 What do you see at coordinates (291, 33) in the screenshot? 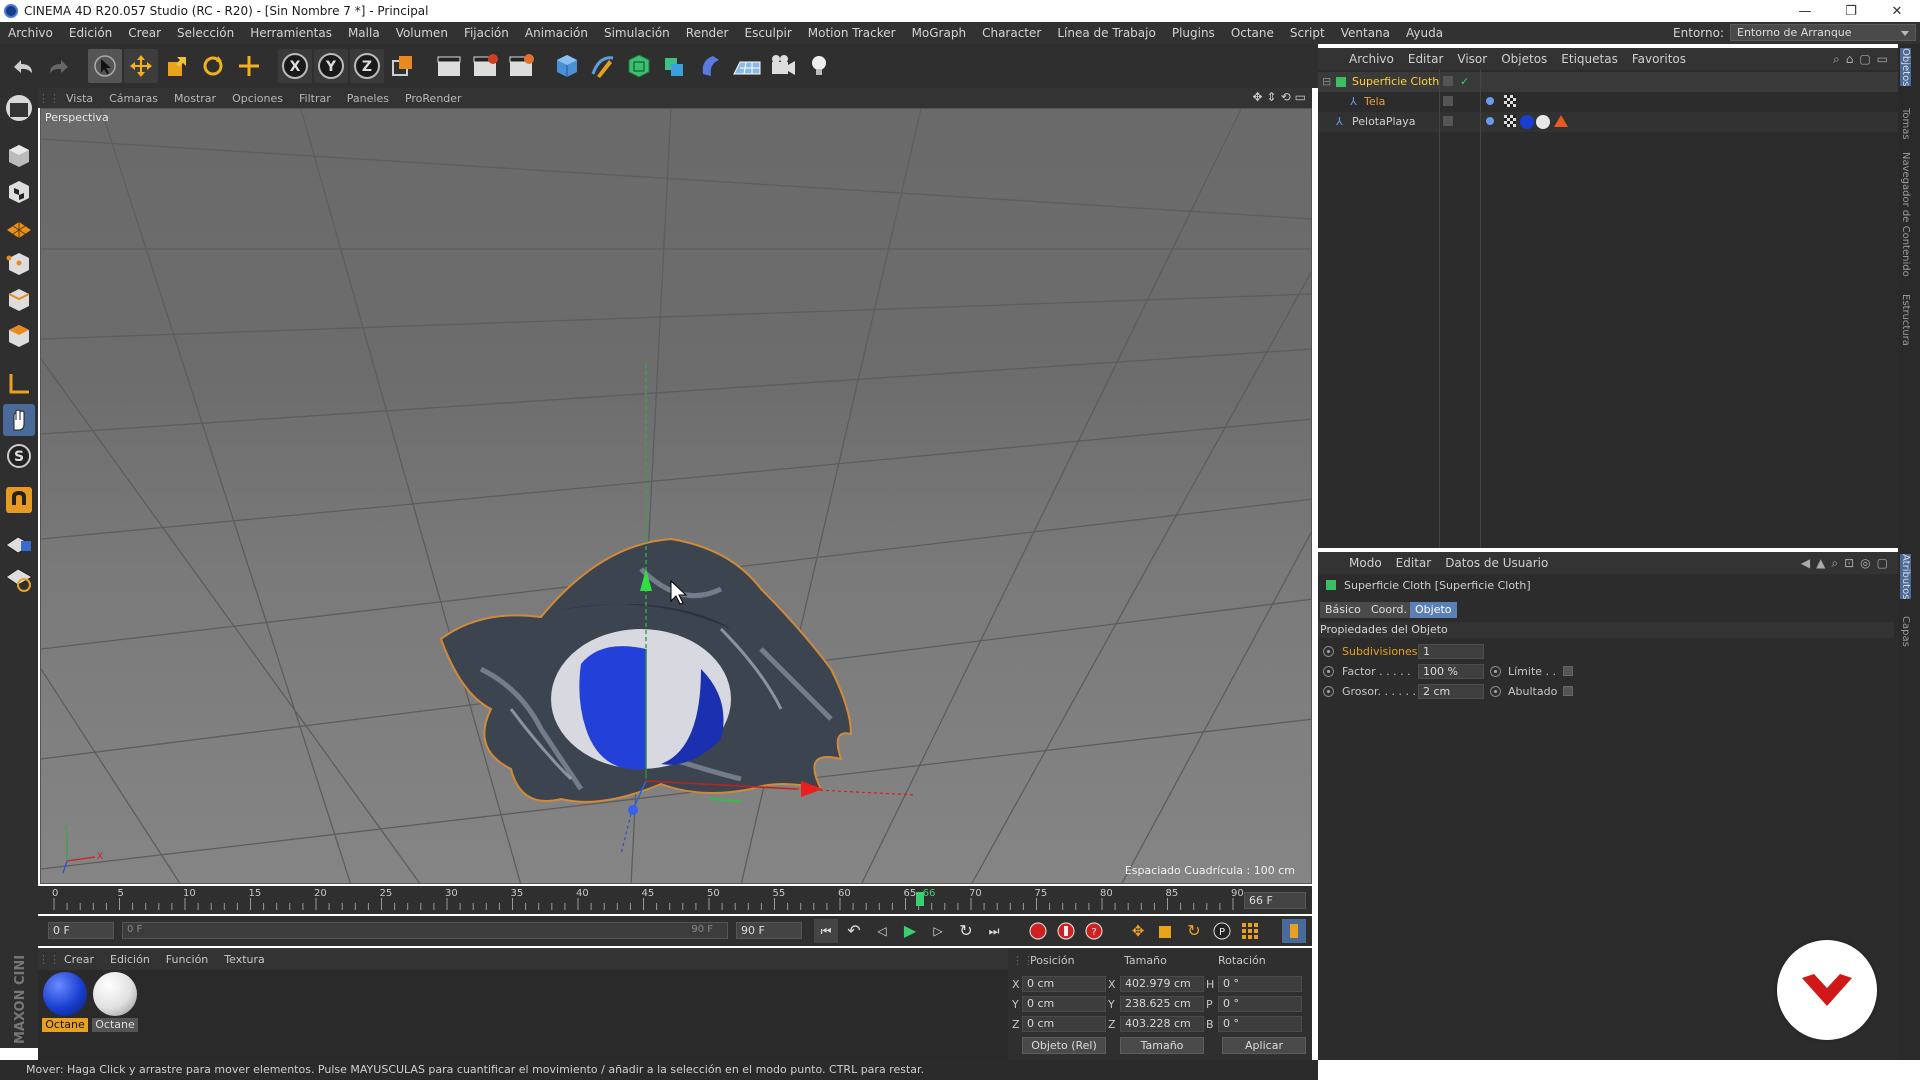
I see `menu-herramientas: Herramientas` at bounding box center [291, 33].